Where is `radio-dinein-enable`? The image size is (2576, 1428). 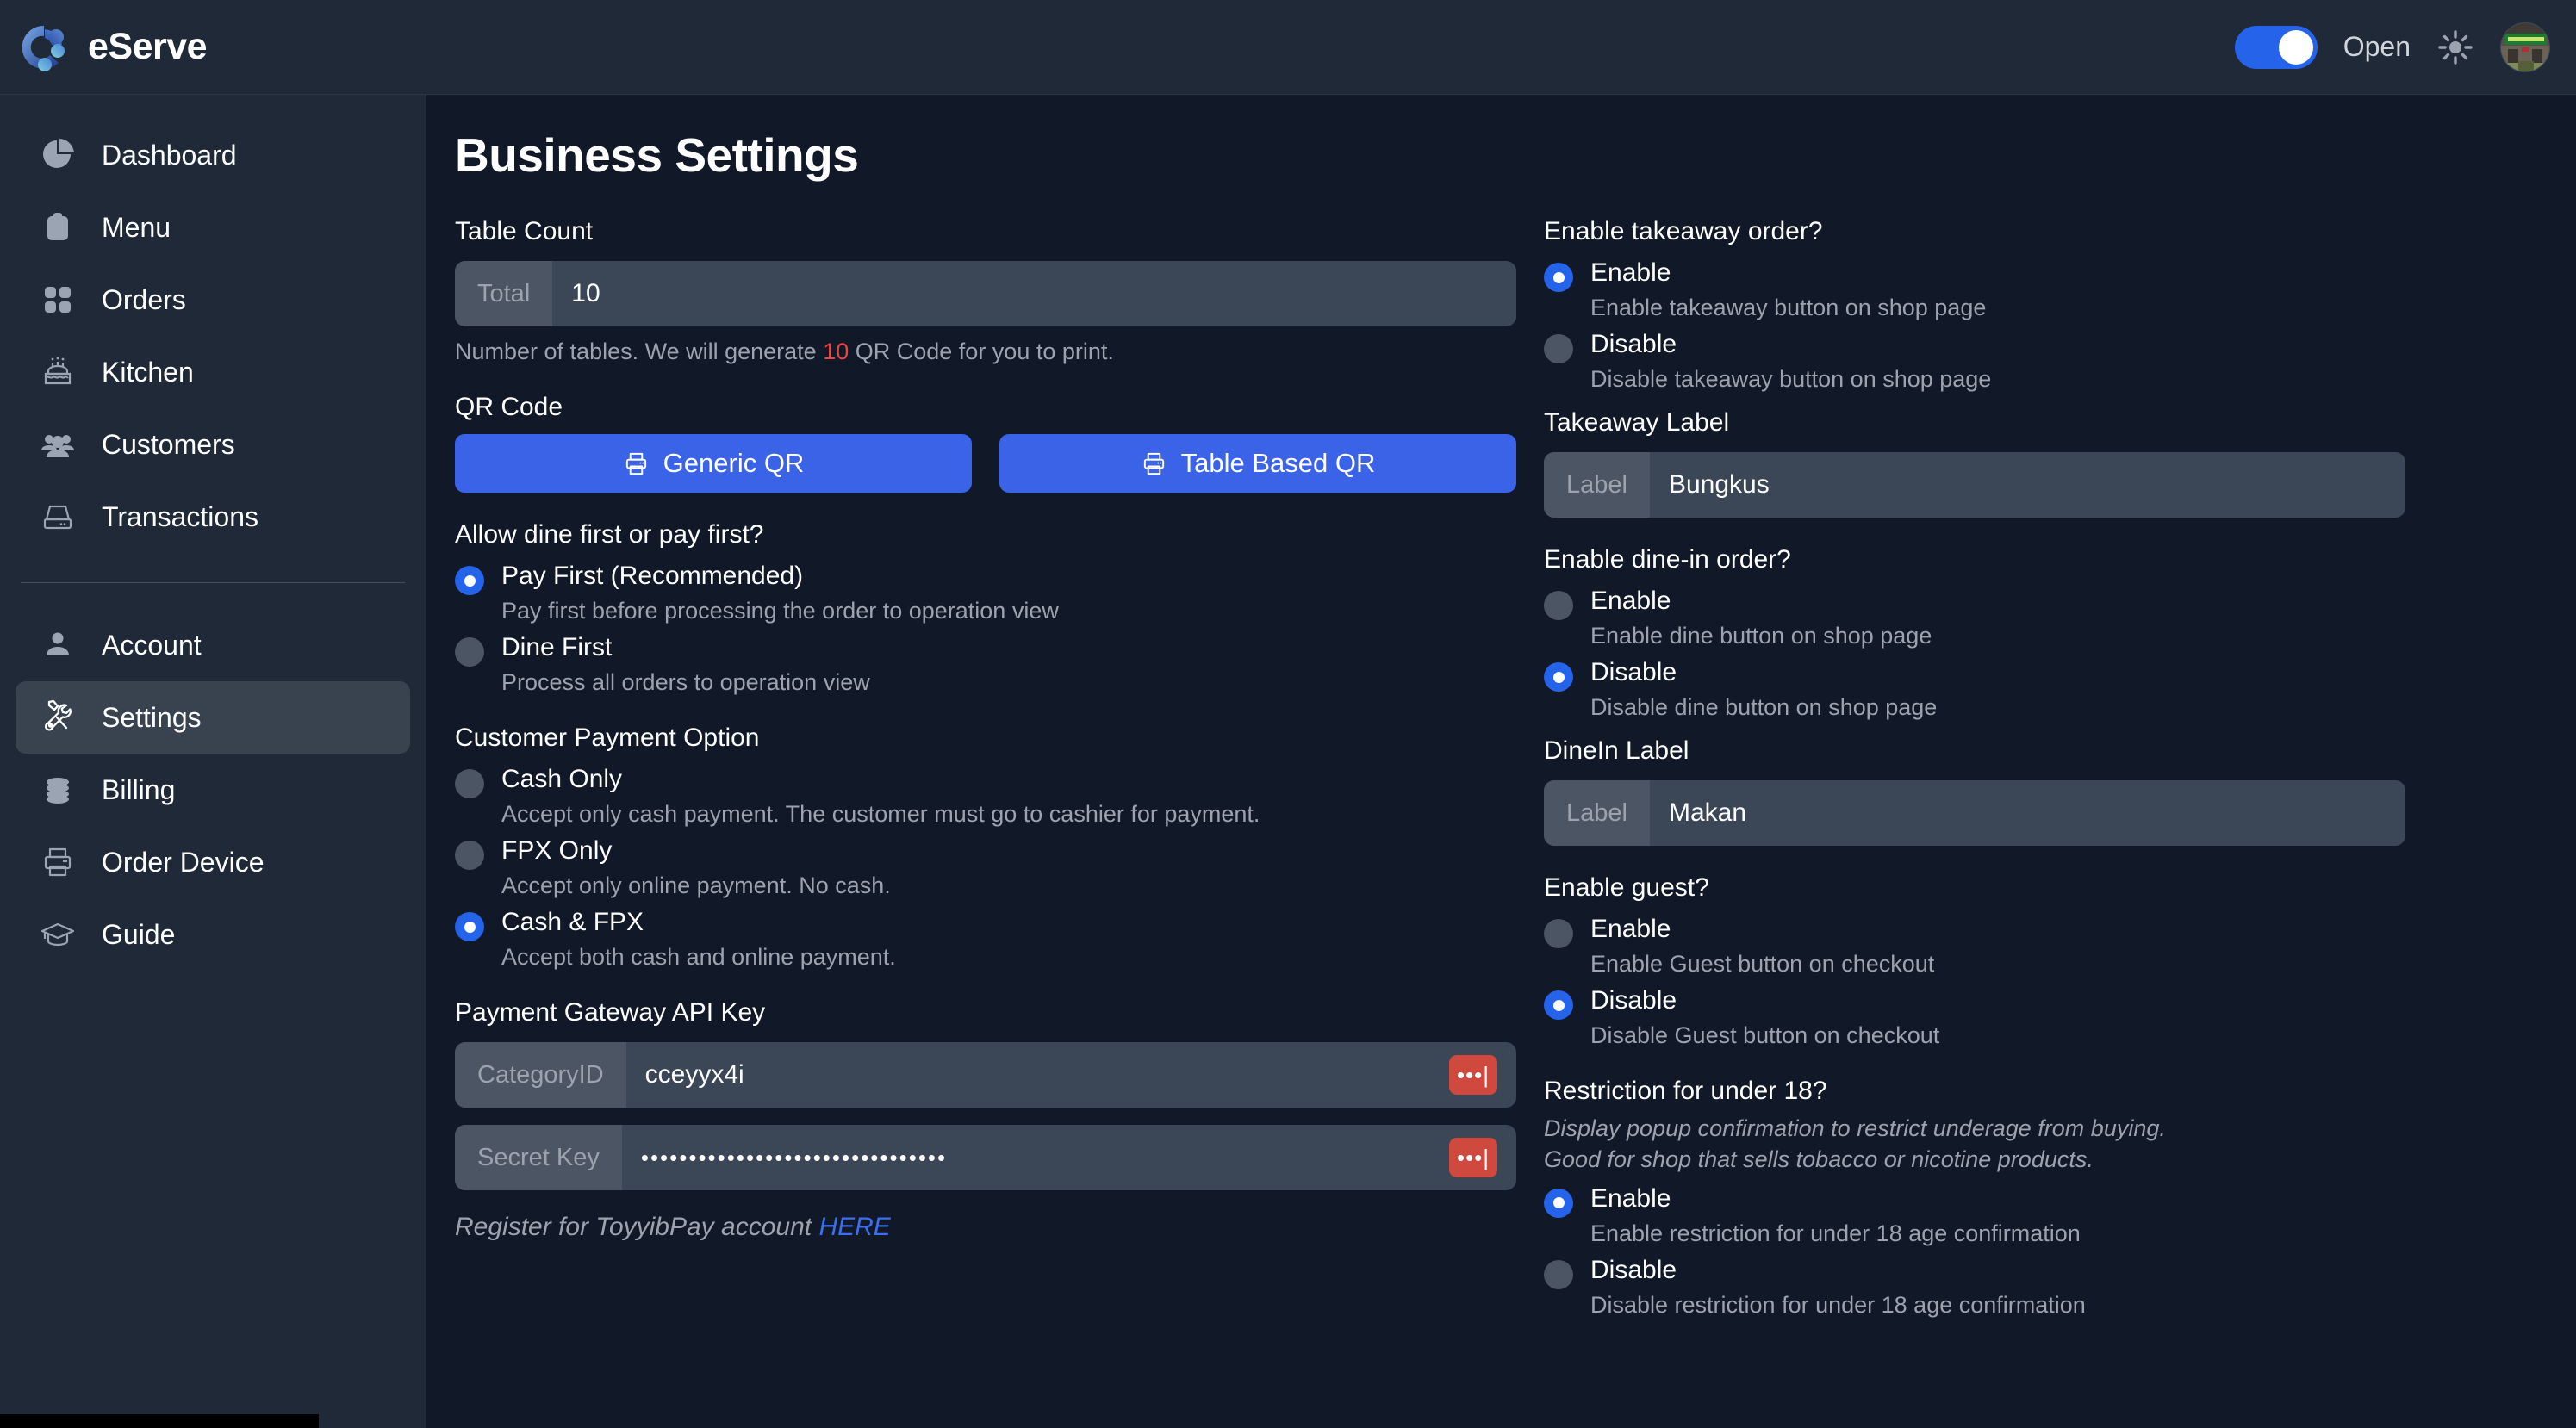
radio-dinein-enable is located at coordinates (1559, 606).